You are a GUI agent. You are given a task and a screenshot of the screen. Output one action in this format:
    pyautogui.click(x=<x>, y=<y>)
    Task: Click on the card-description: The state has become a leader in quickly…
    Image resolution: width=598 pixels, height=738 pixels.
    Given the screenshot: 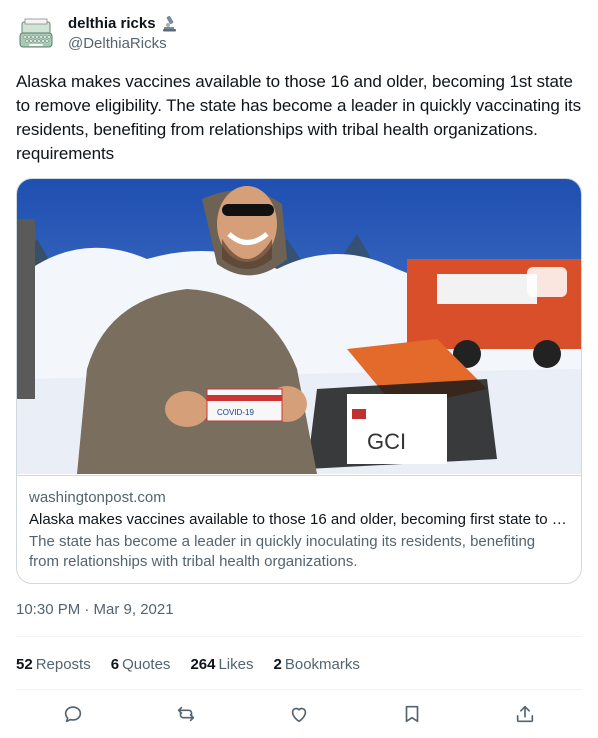 What is the action you would take?
    pyautogui.click(x=282, y=551)
    